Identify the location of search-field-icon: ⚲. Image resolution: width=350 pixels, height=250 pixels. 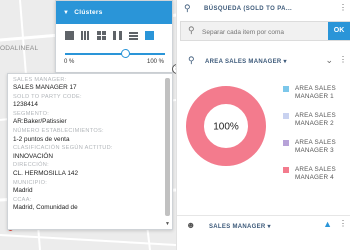
(191, 30).